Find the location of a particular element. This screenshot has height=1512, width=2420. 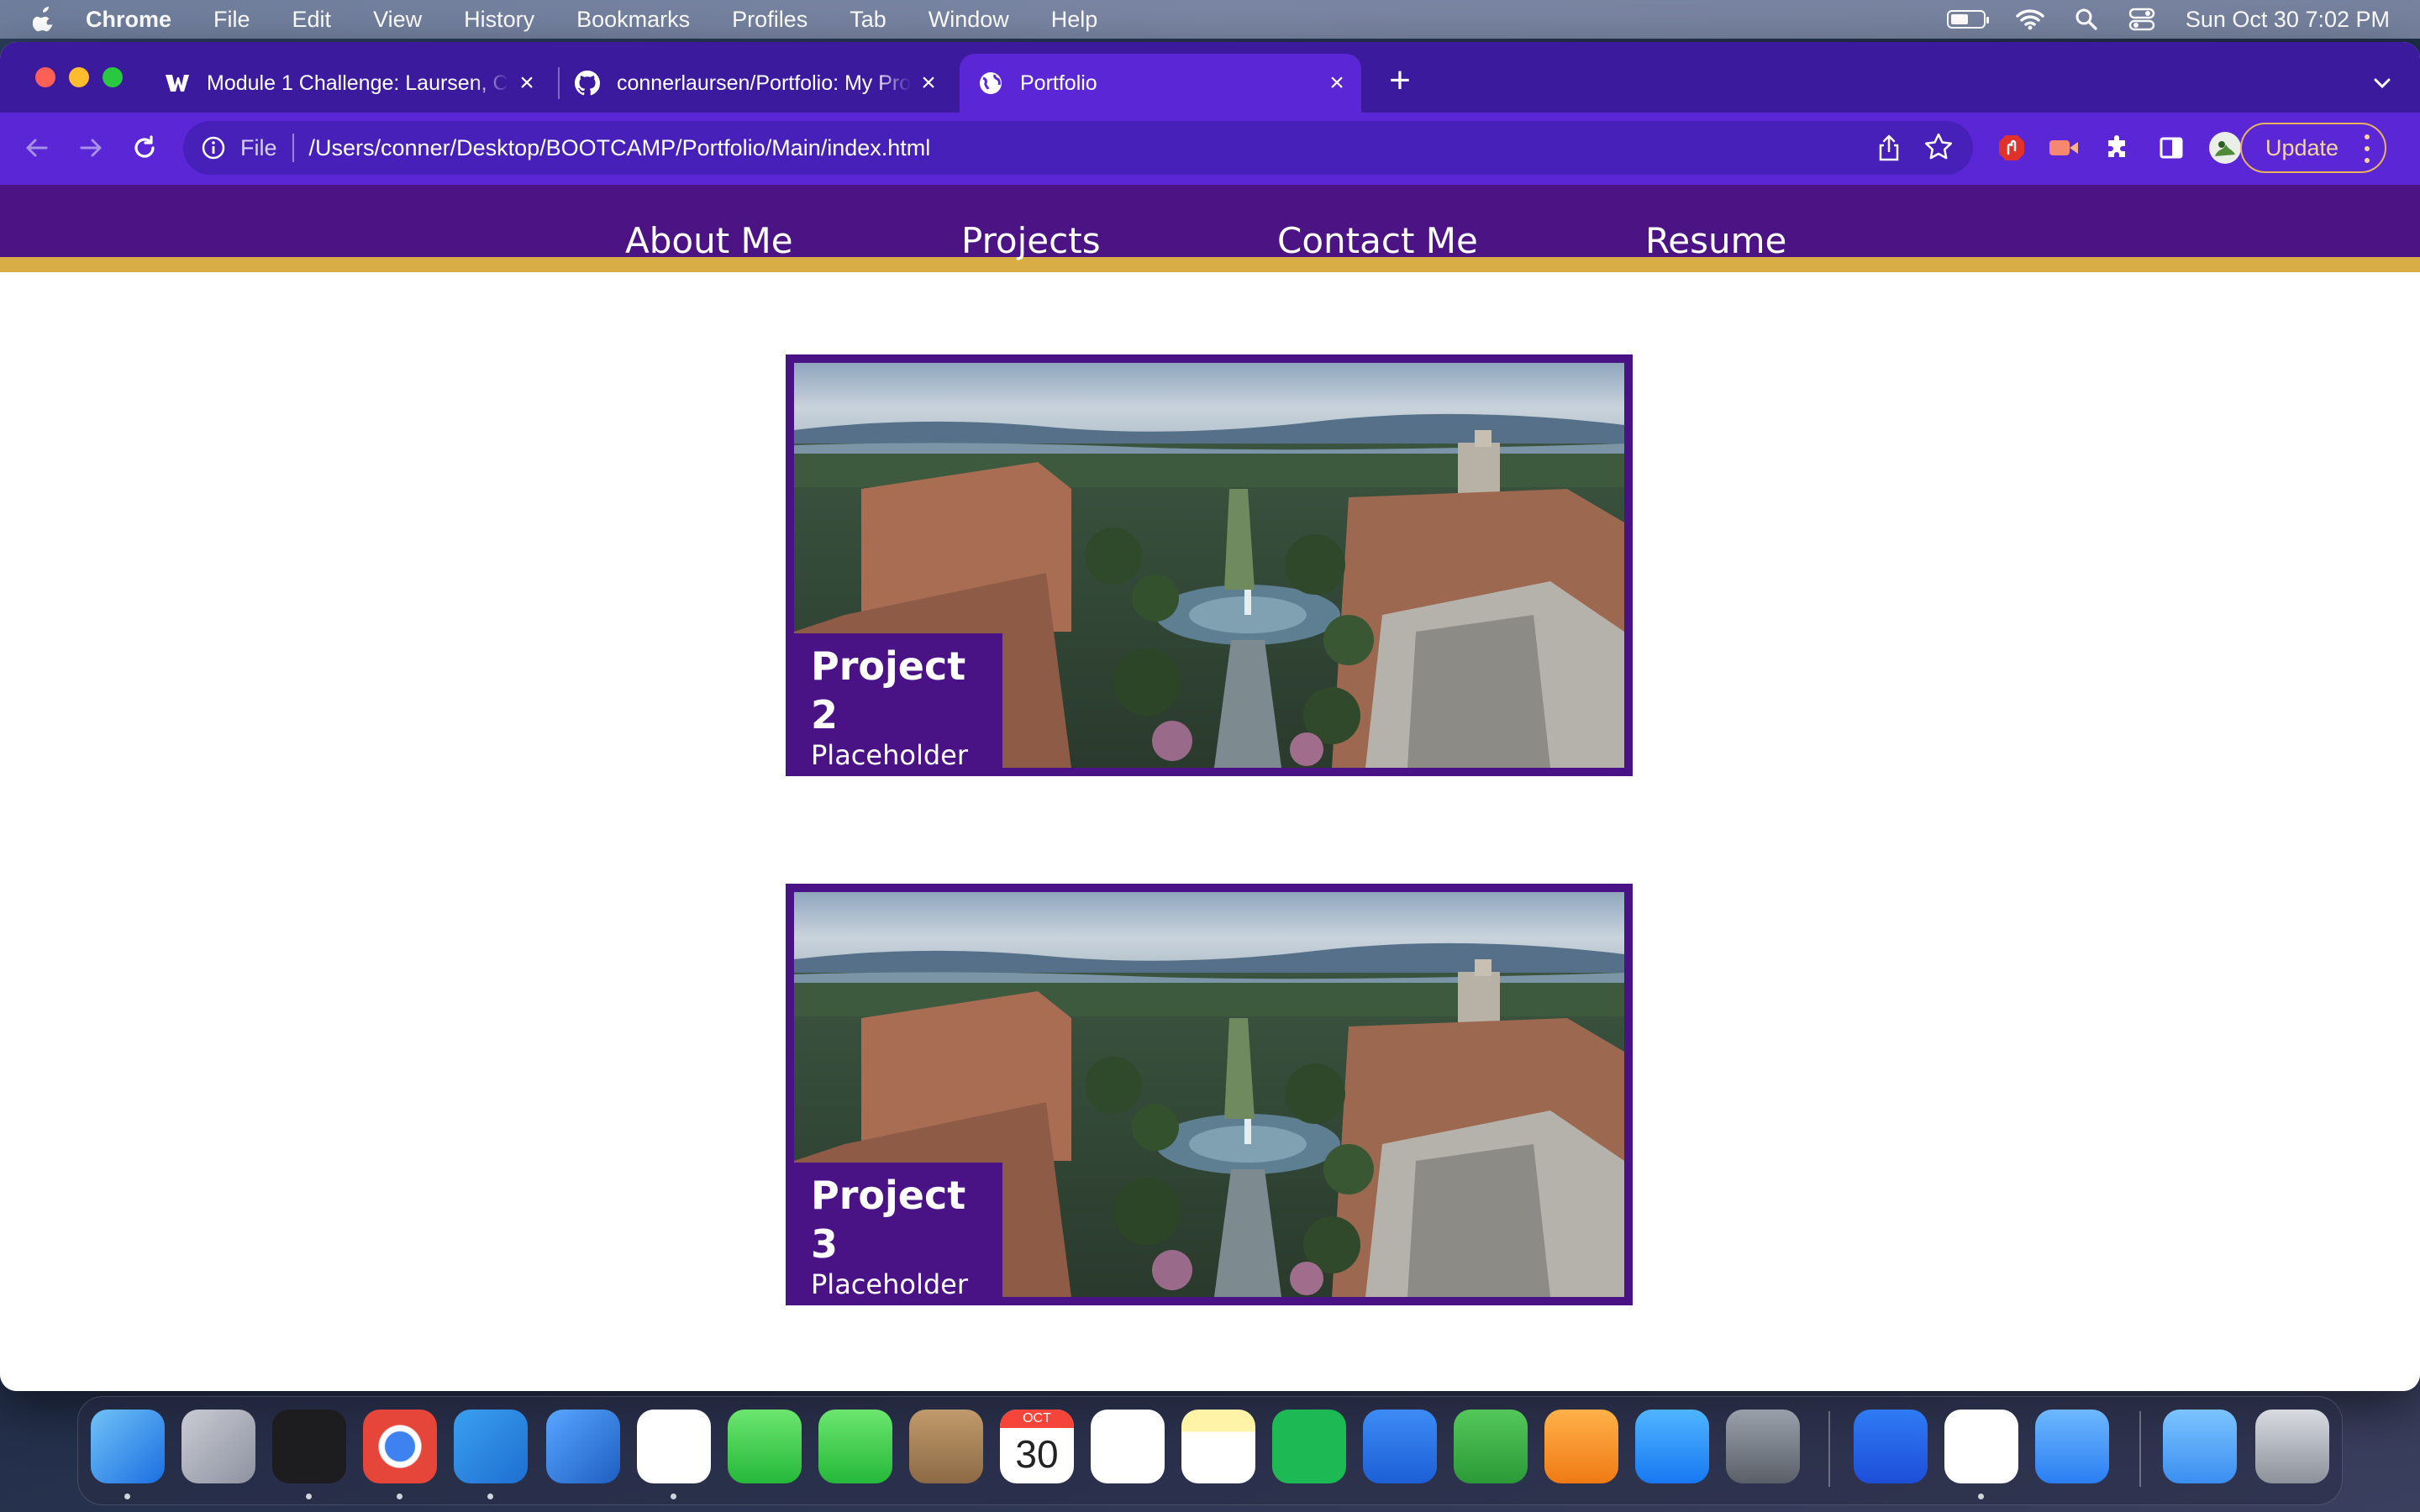

dock-mail-icon is located at coordinates (2072, 1446).